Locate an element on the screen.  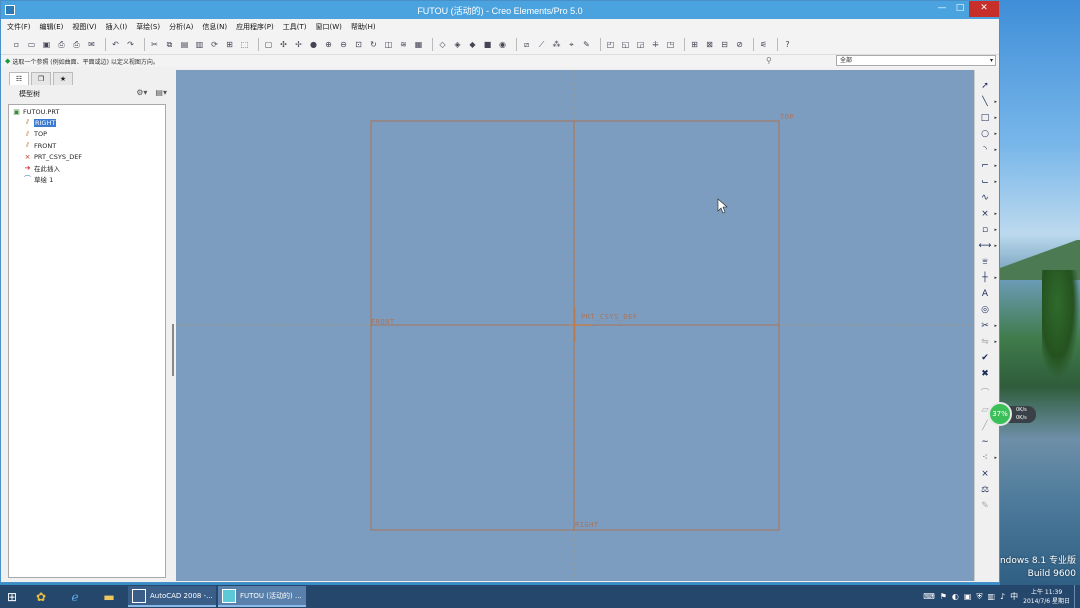
point-display-icon: ⁂ is located at coordinates (556, 44).